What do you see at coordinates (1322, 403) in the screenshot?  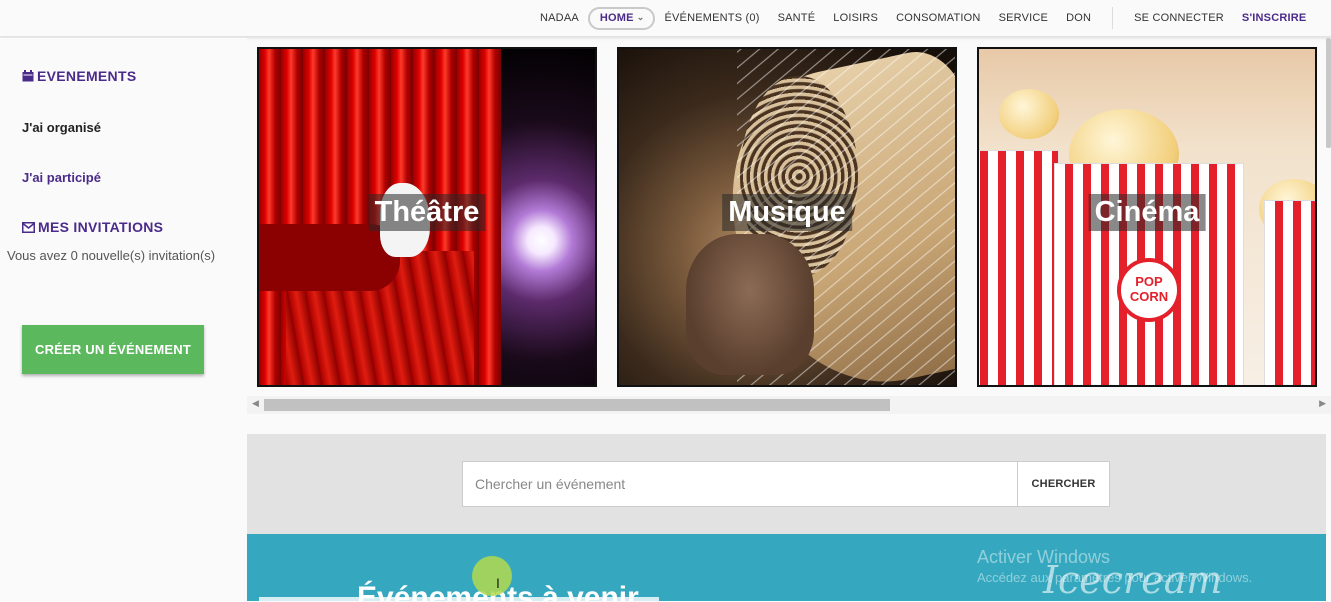 I see `scroll-right-icon: ▶` at bounding box center [1322, 403].